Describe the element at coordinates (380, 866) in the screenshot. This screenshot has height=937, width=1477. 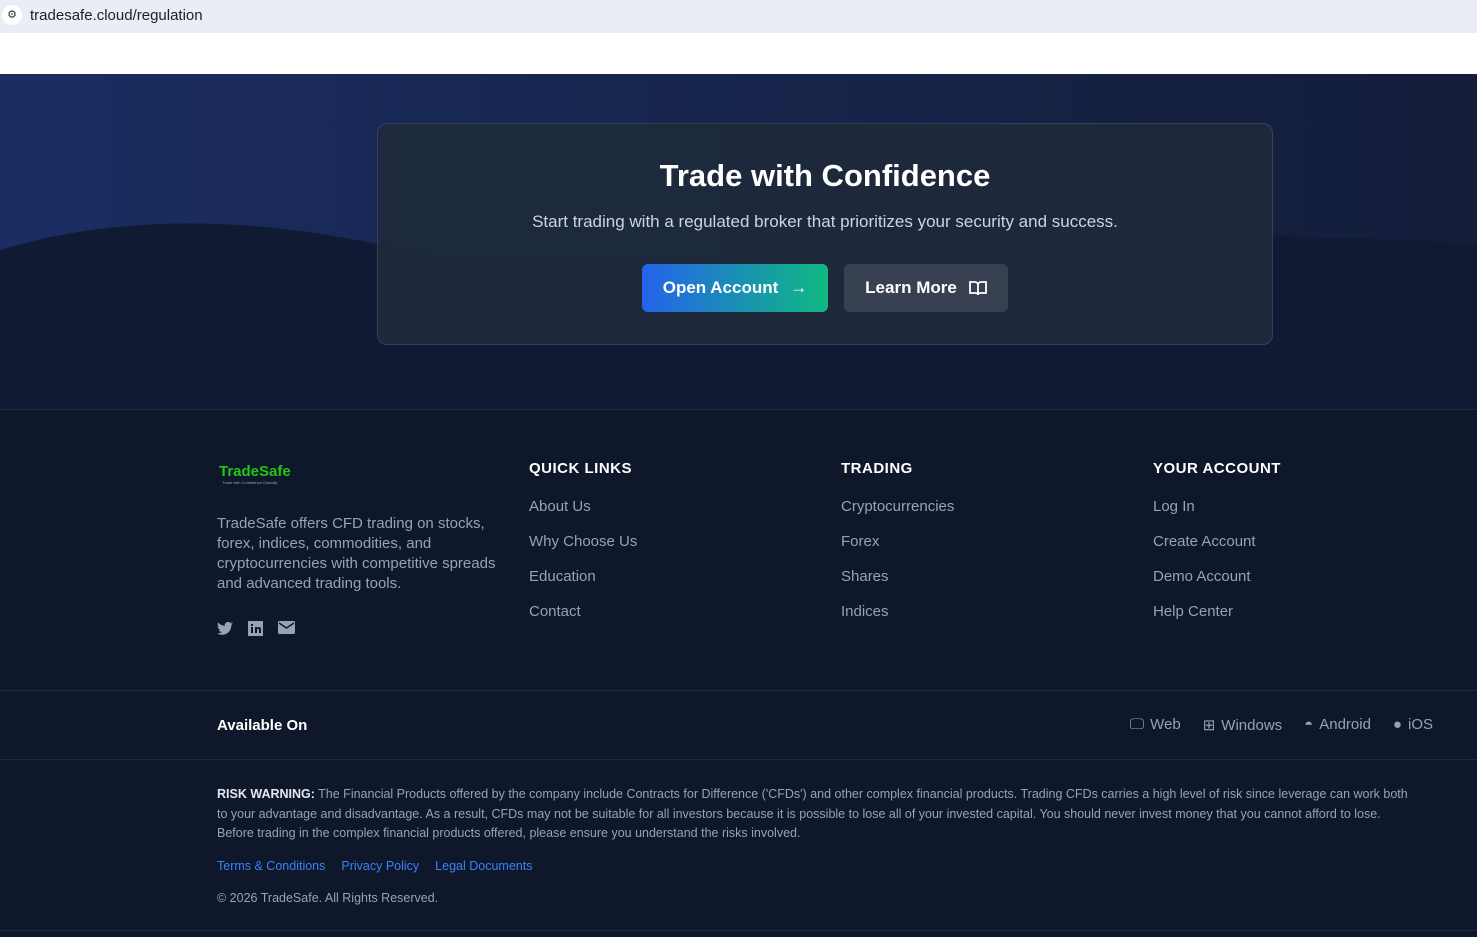
I see `privacy-link: Privacy Policy` at that location.